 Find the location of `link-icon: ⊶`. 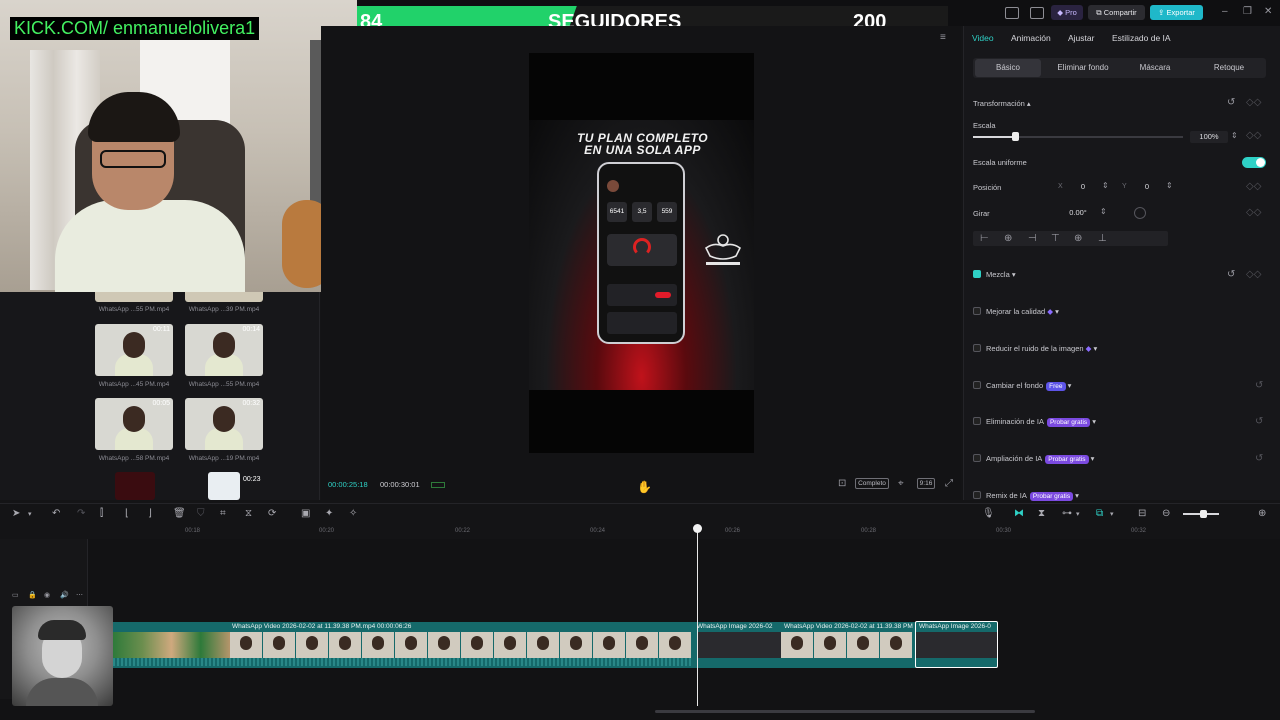

link-icon: ⊶ is located at coordinates (1067, 513).